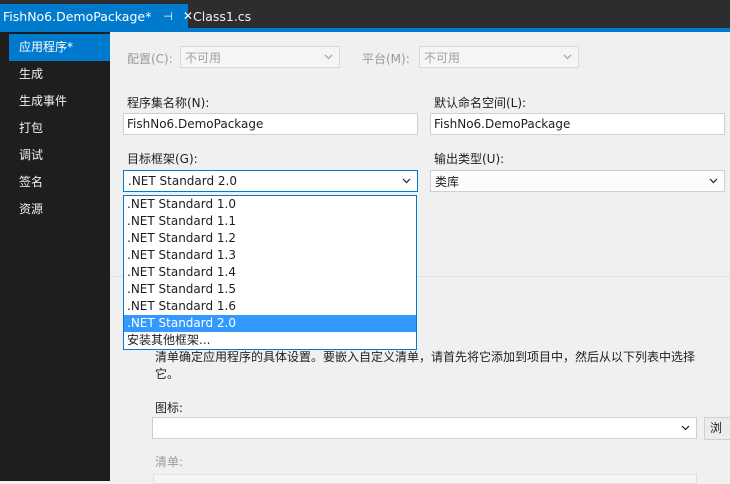 The image size is (730, 484). Describe the element at coordinates (270, 204) in the screenshot. I see `framework-option: .NET Standard 1.0` at that location.